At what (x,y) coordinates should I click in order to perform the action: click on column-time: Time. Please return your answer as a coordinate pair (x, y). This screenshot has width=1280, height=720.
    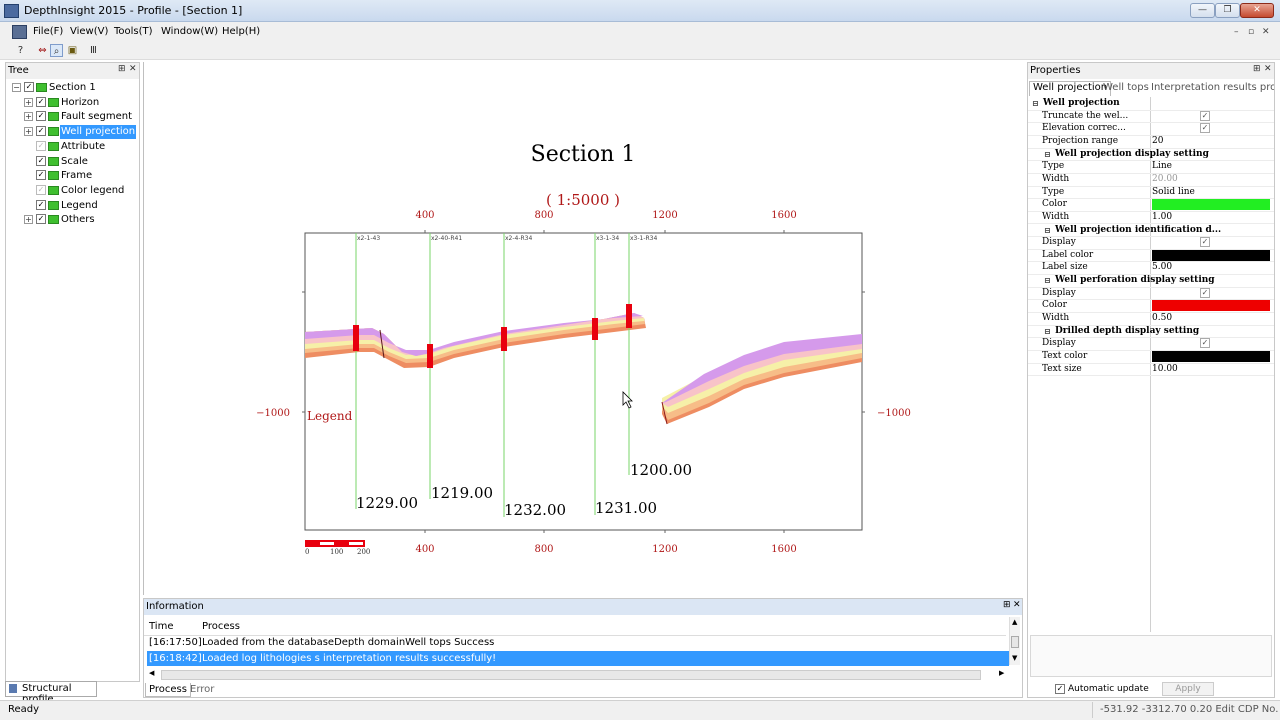
    Looking at the image, I should click on (161, 626).